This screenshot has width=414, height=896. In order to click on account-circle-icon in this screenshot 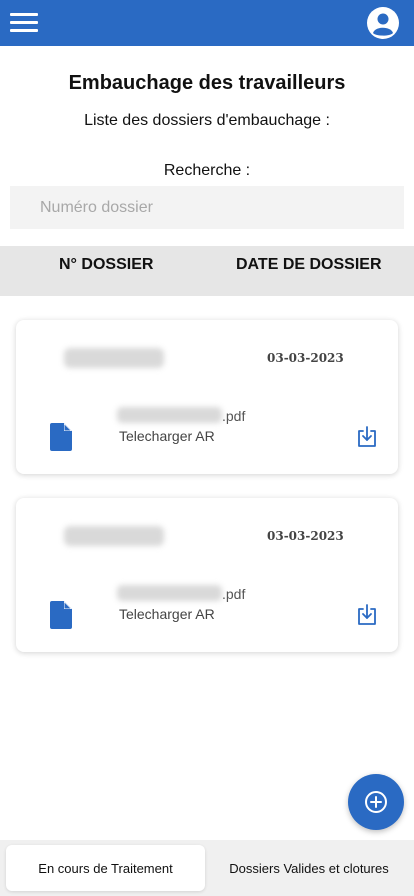, I will do `click(383, 23)`.